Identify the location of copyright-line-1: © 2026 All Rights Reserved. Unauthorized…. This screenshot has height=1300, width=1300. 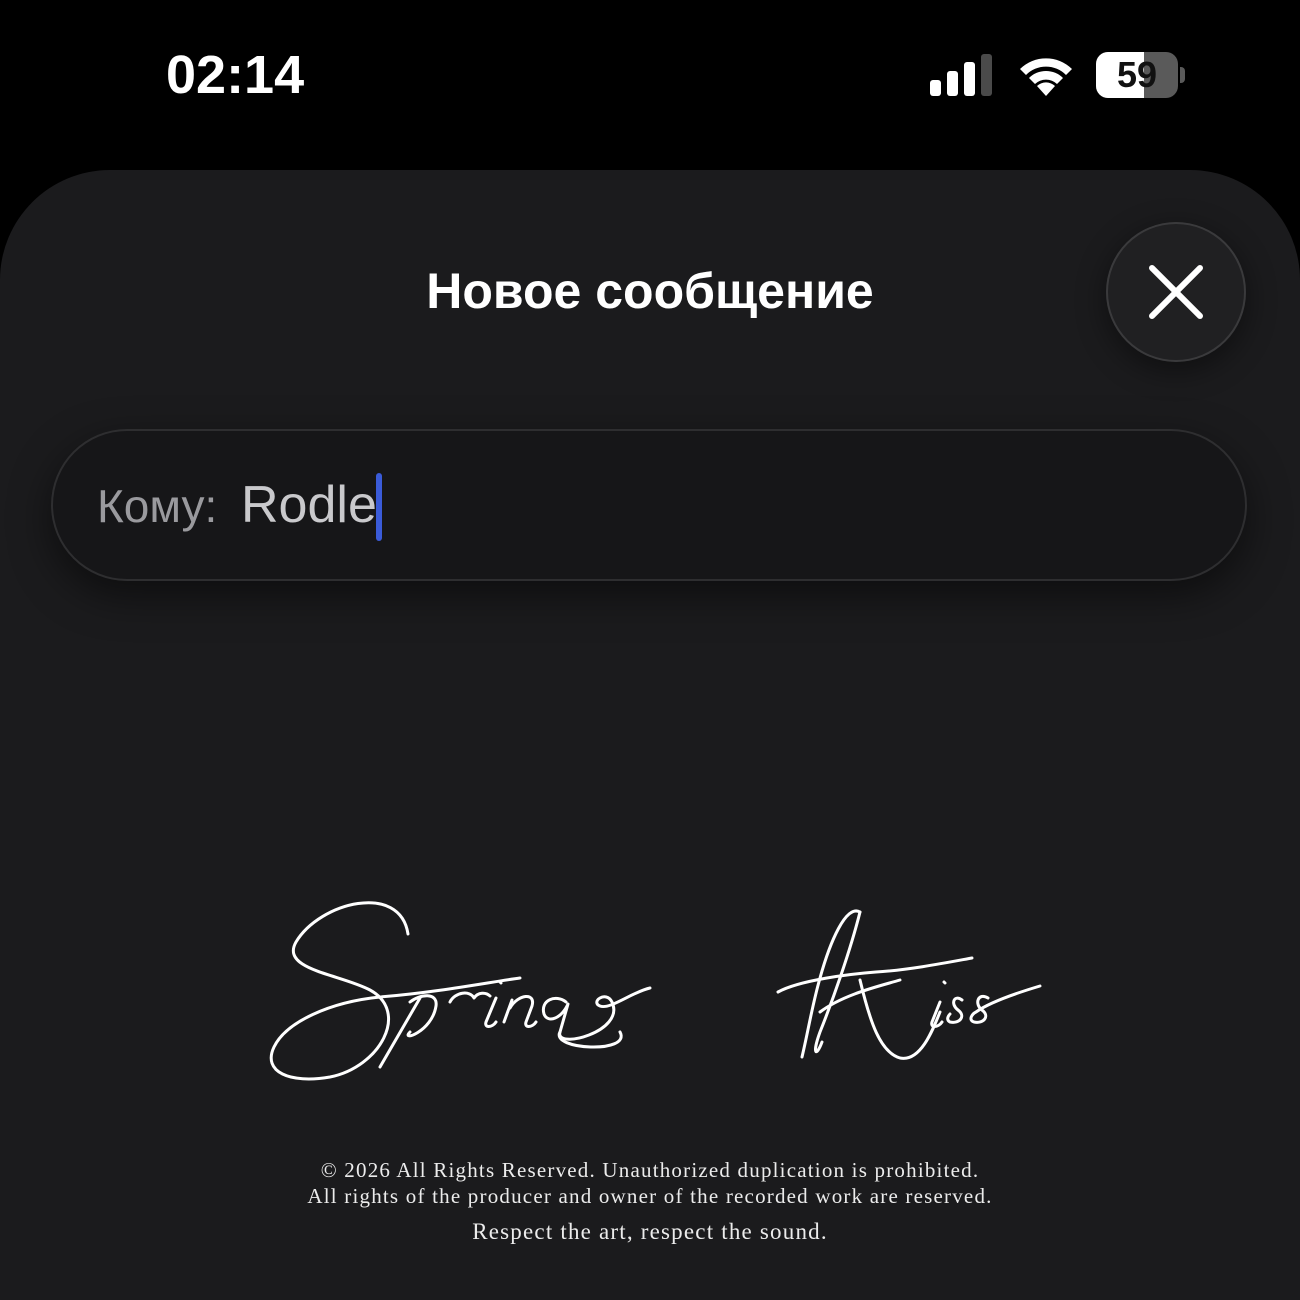
(650, 1170).